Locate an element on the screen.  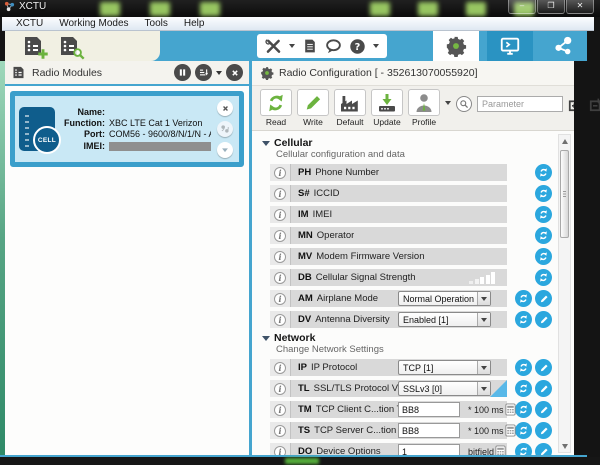
discover-module-button is located at coordinates (69, 46).